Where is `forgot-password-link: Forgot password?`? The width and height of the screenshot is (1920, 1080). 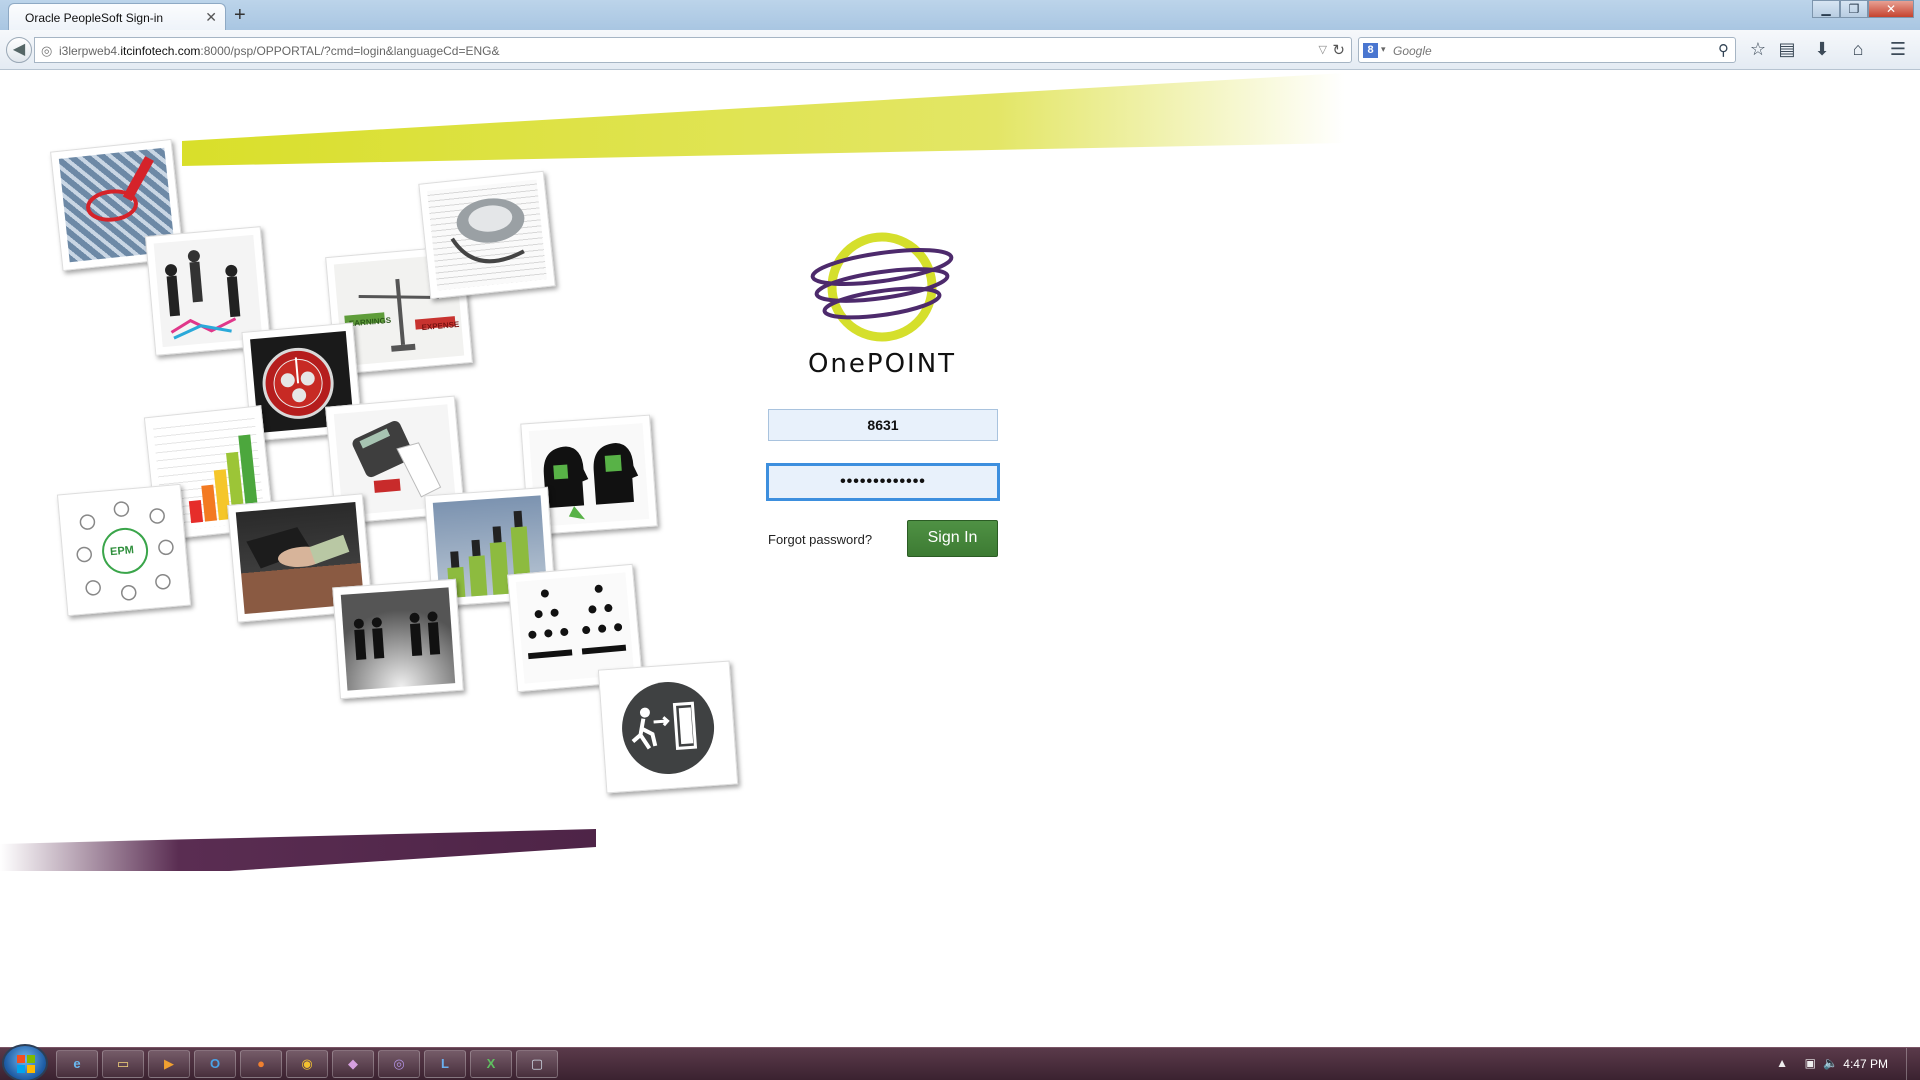
forgot-password-link: Forgot password? is located at coordinates (820, 539).